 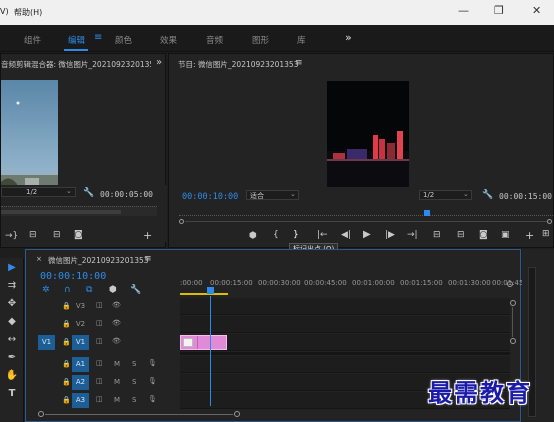 I want to click on tab-assembly: 组件, so click(x=32, y=40).